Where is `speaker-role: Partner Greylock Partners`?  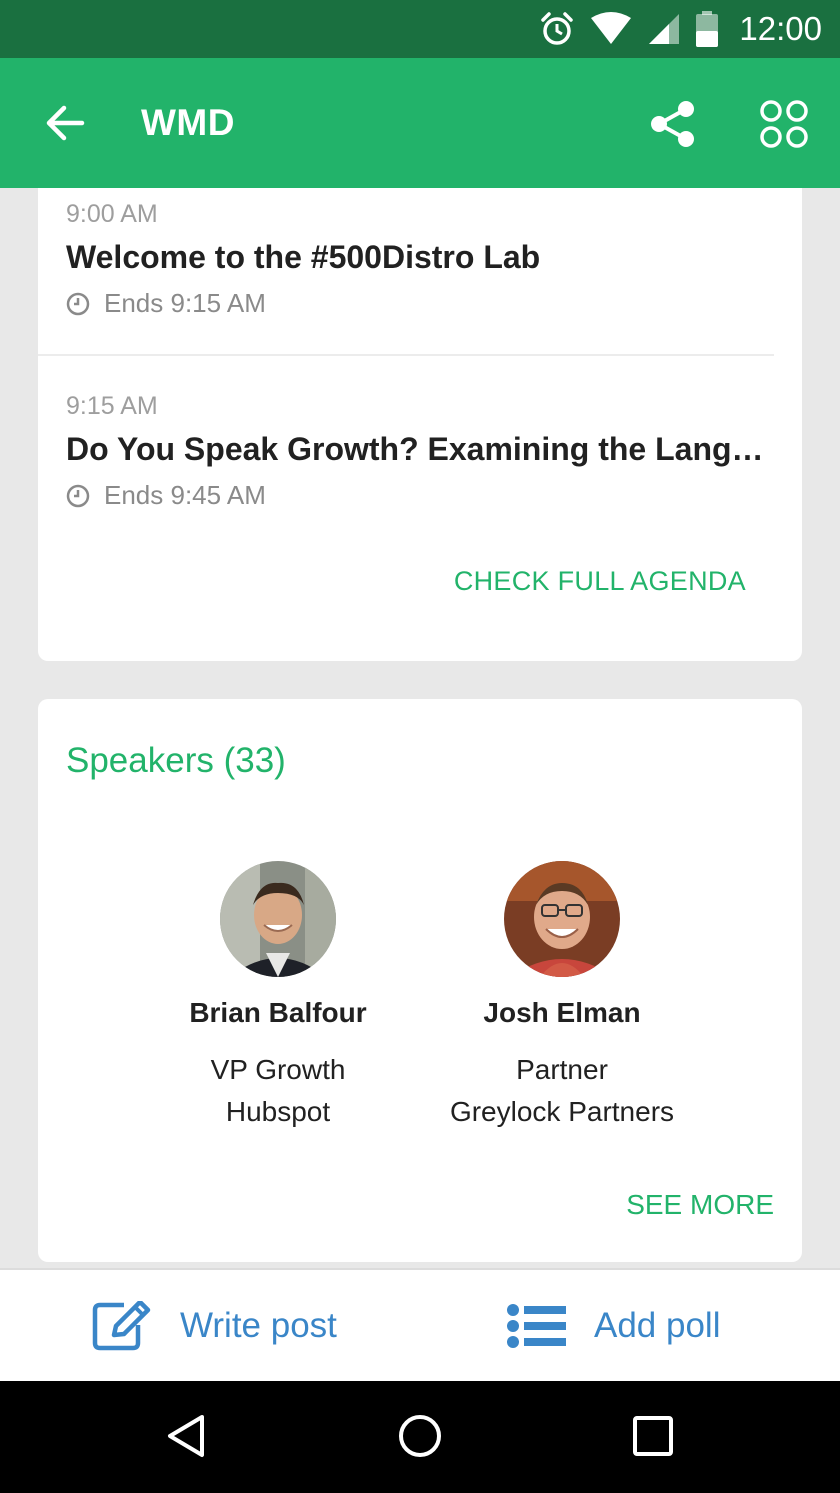 speaker-role: Partner Greylock Partners is located at coordinates (562, 1091).